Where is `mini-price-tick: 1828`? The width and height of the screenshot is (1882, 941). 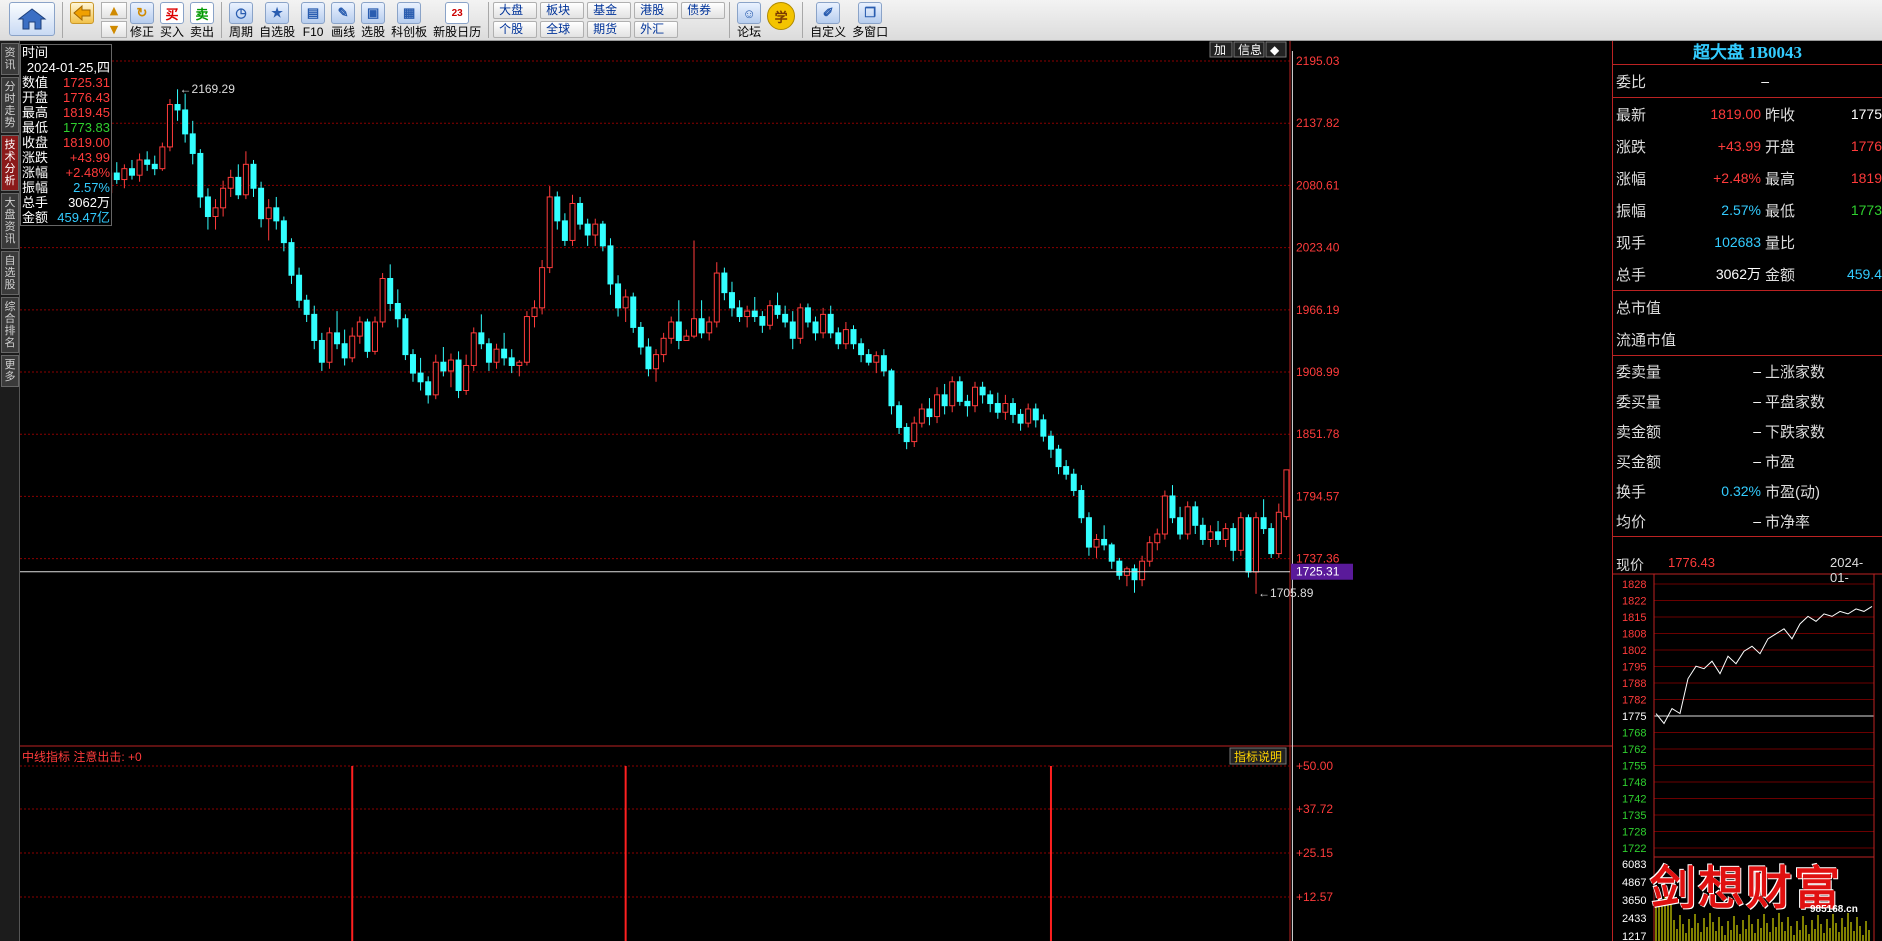 mini-price-tick: 1828 is located at coordinates (1634, 585).